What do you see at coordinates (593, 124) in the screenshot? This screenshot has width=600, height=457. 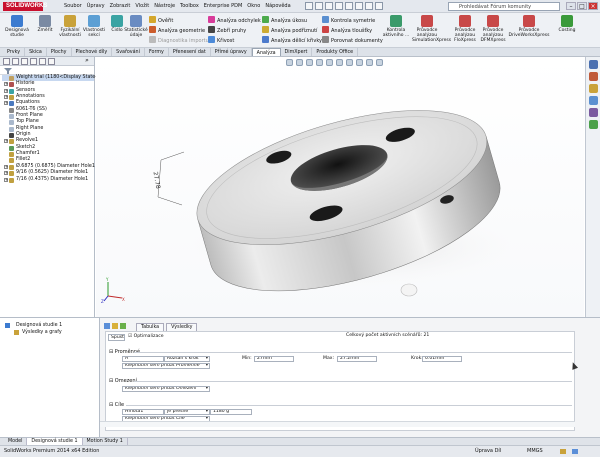 I see `custom-properties-icon` at bounding box center [593, 124].